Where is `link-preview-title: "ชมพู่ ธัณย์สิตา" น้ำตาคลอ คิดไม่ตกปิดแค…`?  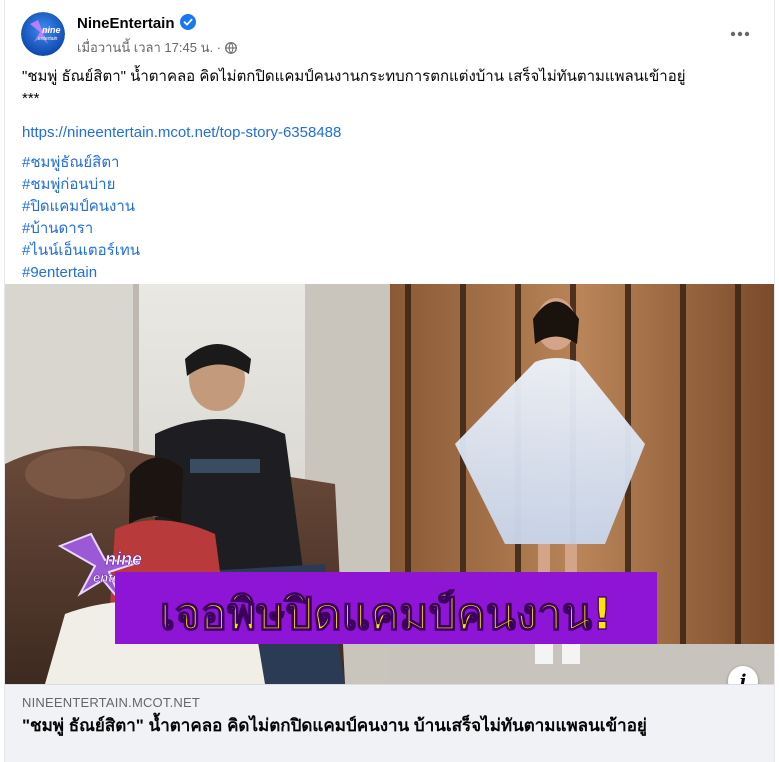
link-preview-title: "ชมพู่ ธัณย์สิตา" น้ำตาคลอ คิดไม่ตกปิดแค… is located at coordinates (390, 726).